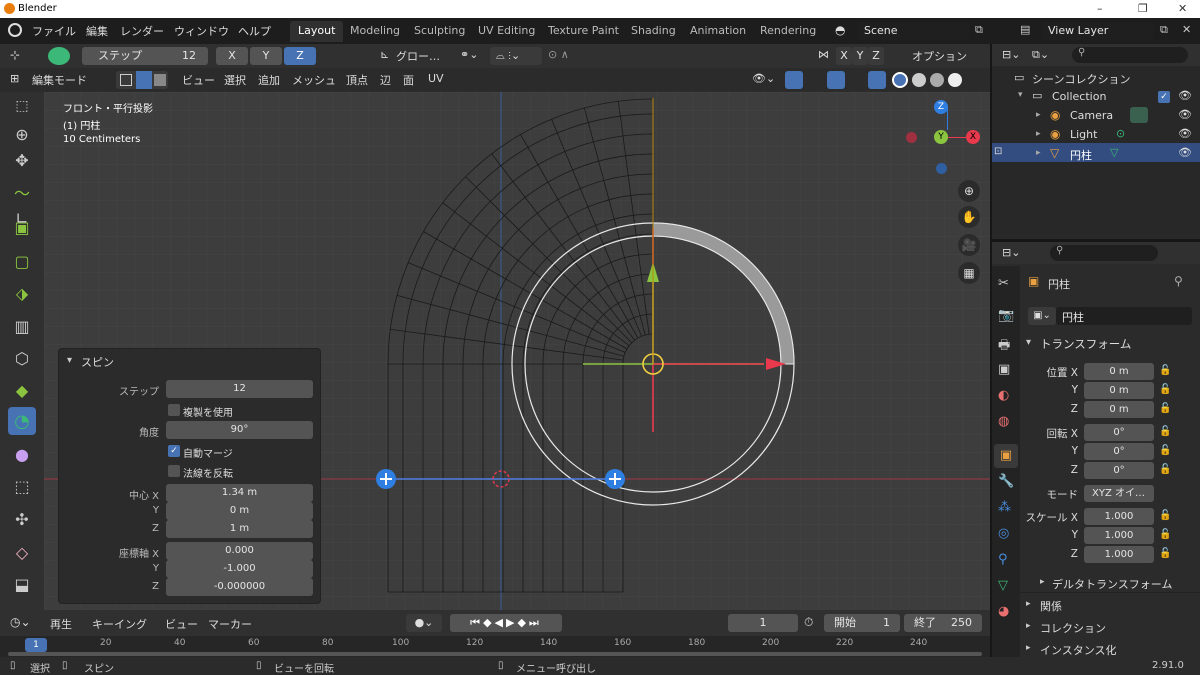  What do you see at coordinates (22, 261) in the screenshot?
I see `inset-icon: ▢` at bounding box center [22, 261].